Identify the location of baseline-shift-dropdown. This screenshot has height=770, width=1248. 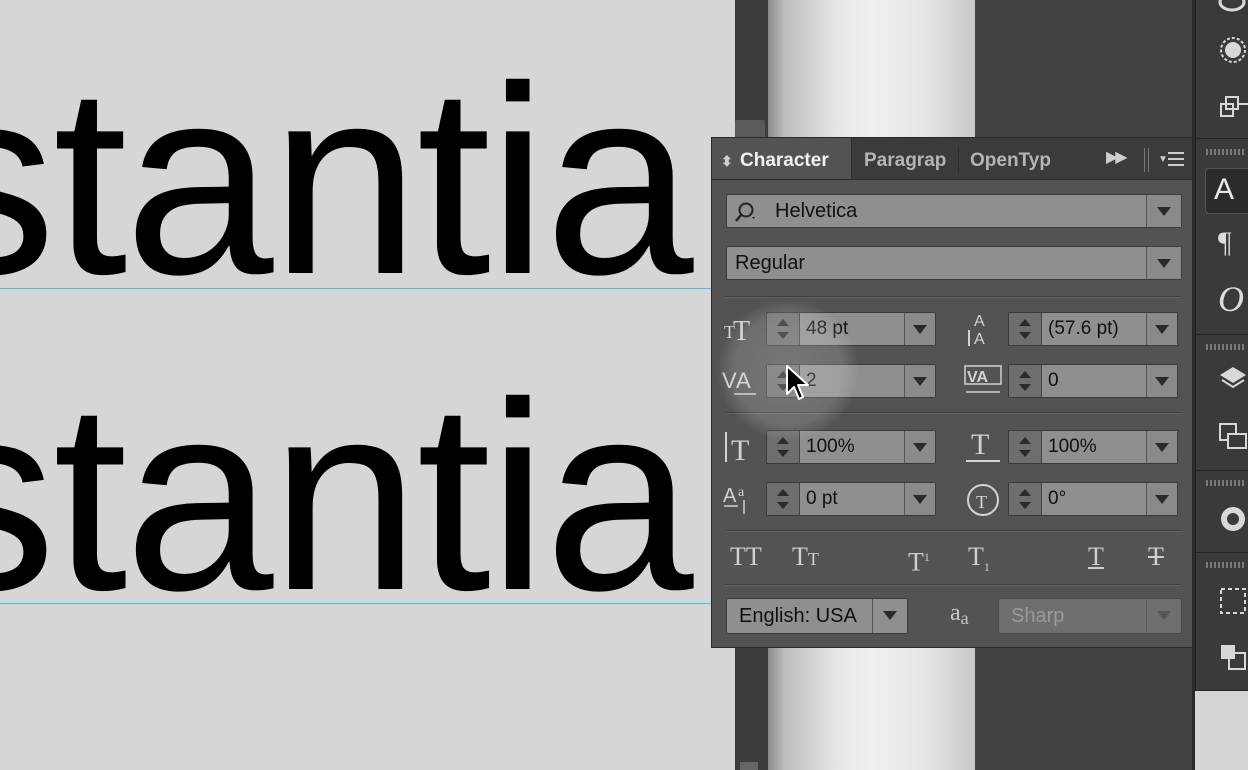
(919, 499).